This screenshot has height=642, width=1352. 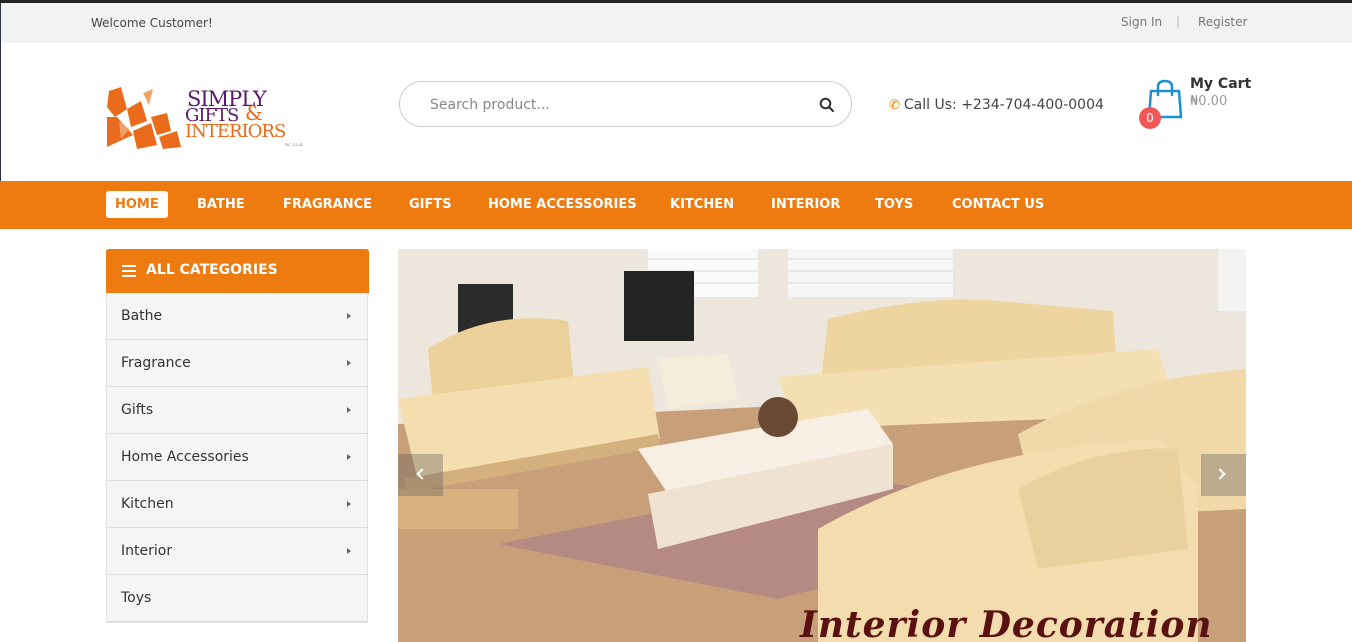 What do you see at coordinates (1006, 623) in the screenshot?
I see `slide-caption: Interior Decoration` at bounding box center [1006, 623].